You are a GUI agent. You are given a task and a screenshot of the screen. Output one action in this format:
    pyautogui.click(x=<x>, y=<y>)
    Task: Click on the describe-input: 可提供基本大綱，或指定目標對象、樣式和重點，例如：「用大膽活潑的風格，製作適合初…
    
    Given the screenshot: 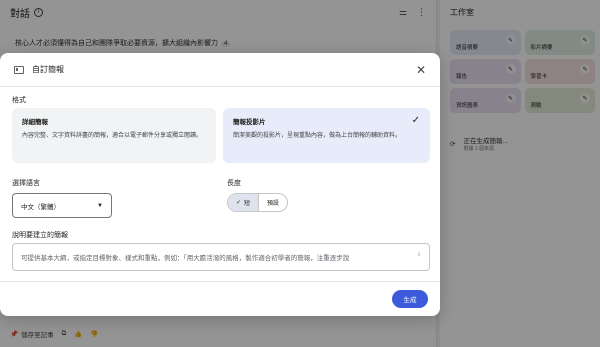 What is the action you would take?
    pyautogui.click(x=221, y=257)
    